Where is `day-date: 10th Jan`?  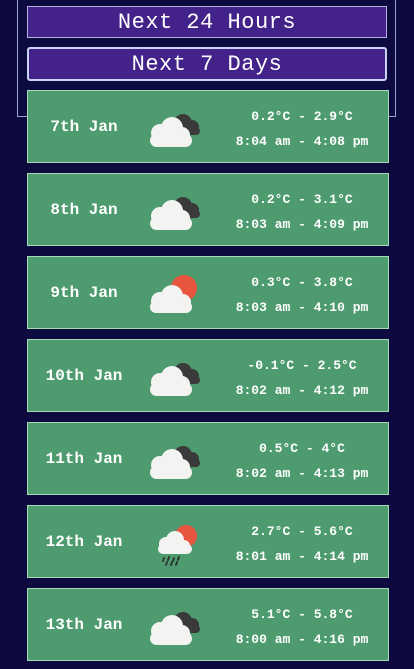 day-date: 10th Jan is located at coordinates (84, 375).